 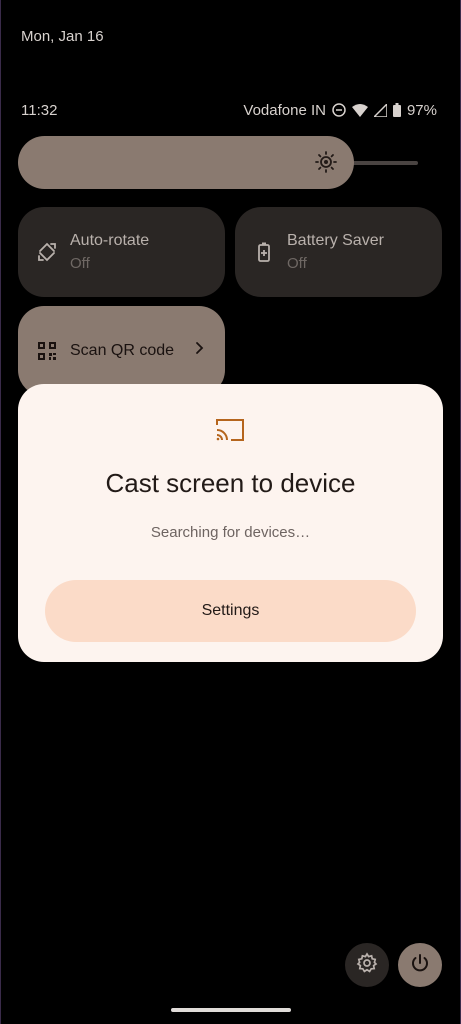 What do you see at coordinates (230, 611) in the screenshot?
I see `settings-button: Settings` at bounding box center [230, 611].